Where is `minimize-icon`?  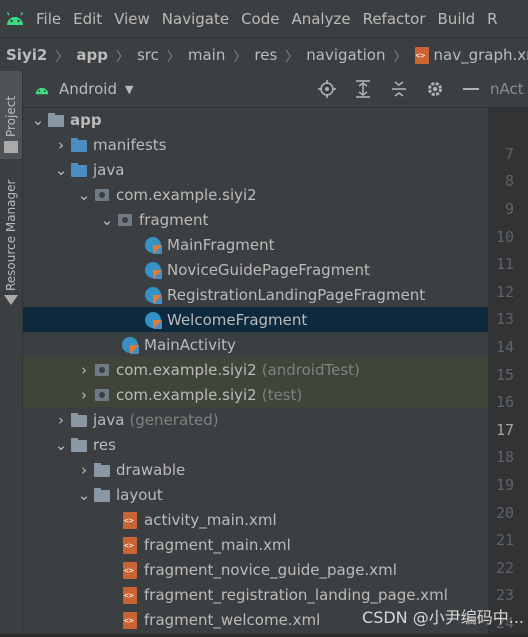
minimize-icon is located at coordinates (471, 89).